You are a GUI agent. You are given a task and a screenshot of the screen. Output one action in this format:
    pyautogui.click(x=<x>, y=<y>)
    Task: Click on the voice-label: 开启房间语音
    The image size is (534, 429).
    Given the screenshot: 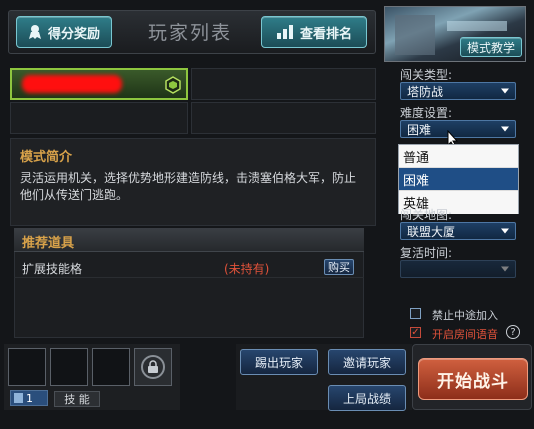 What is the action you would take?
    pyautogui.click(x=465, y=334)
    